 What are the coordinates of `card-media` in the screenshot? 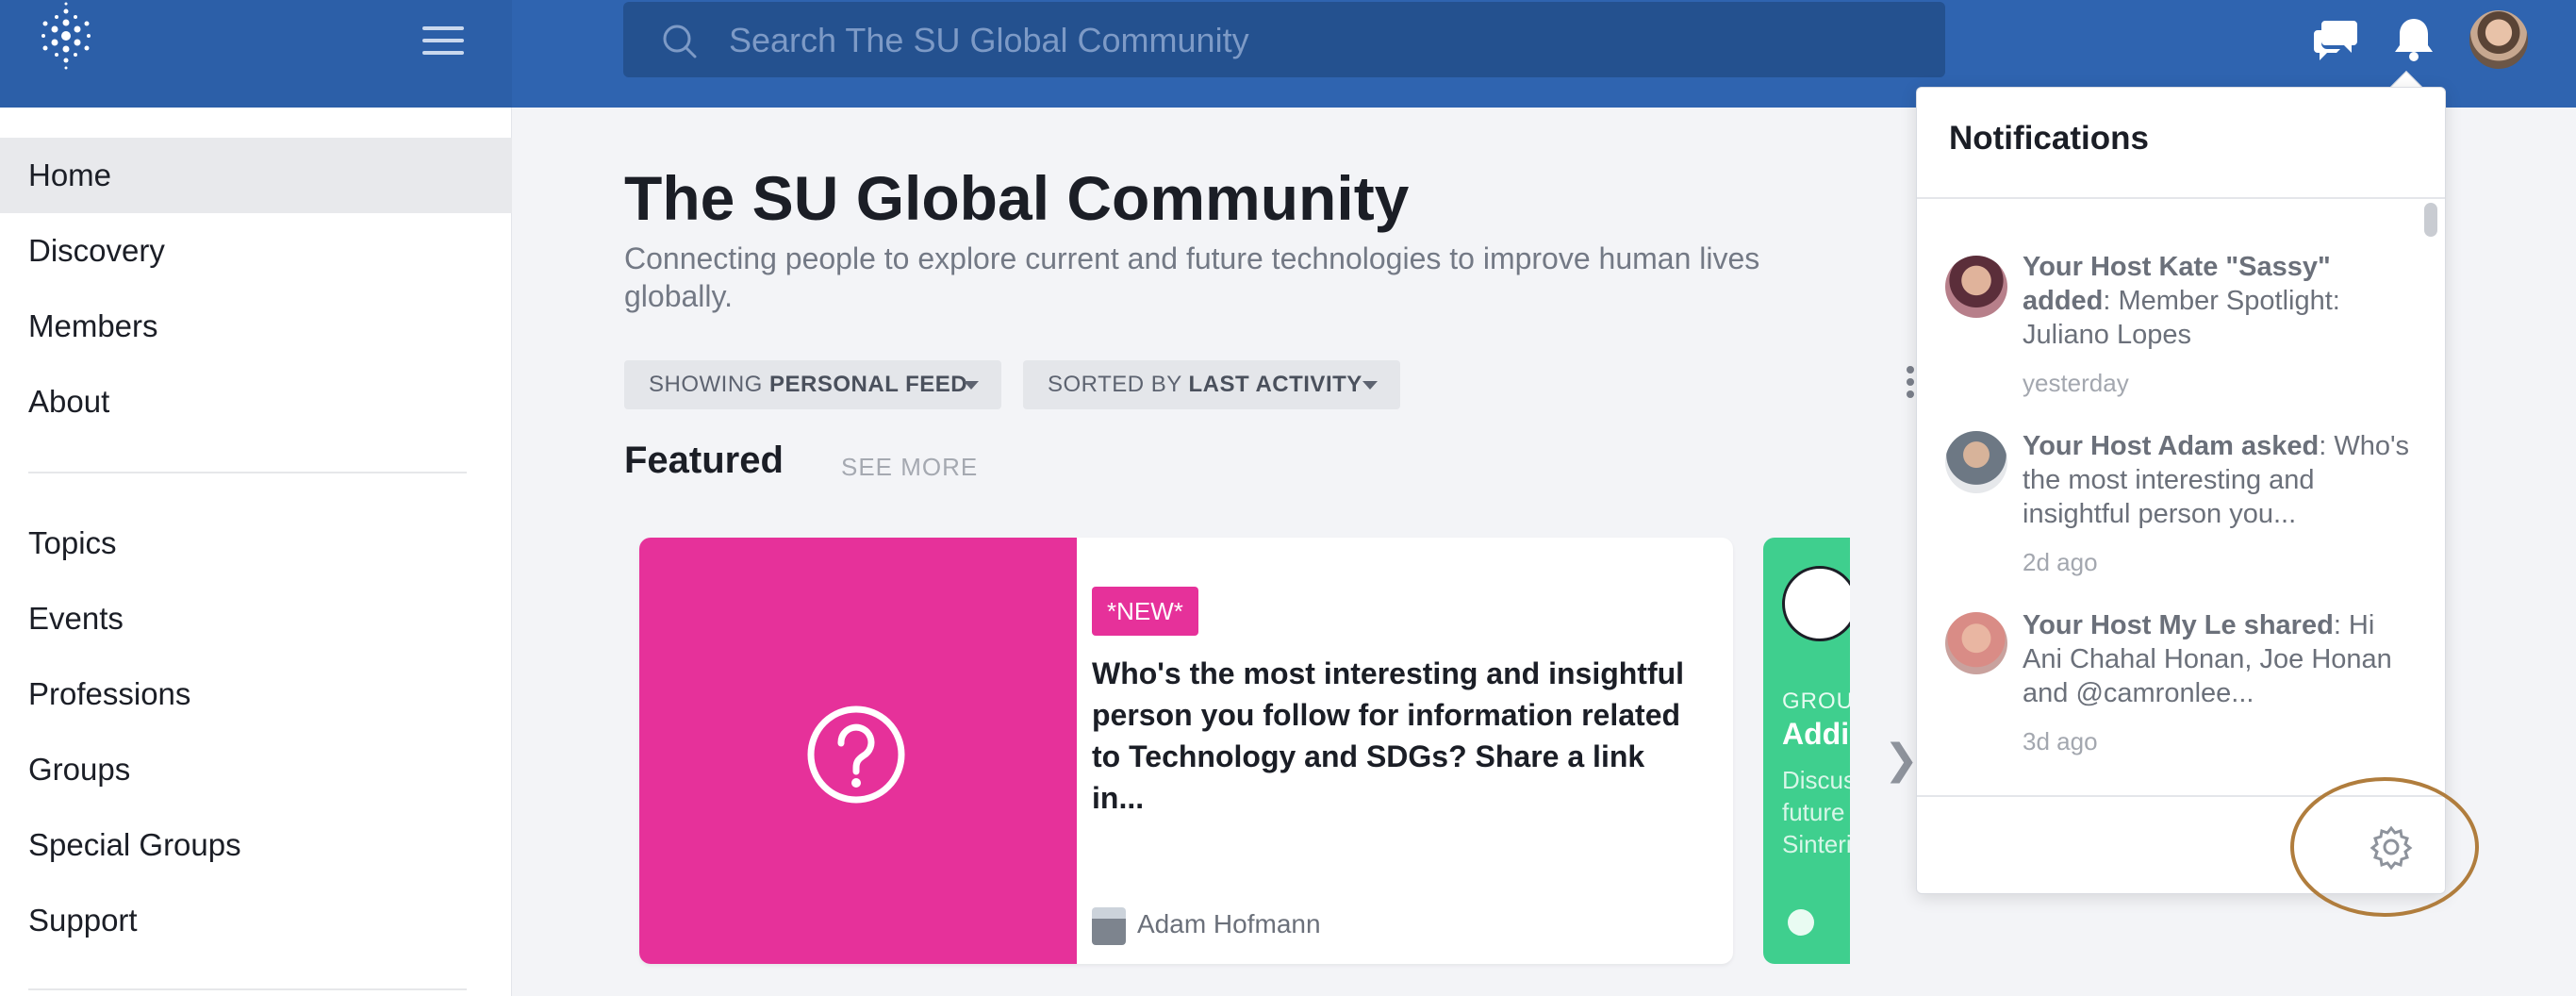 It's located at (858, 751).